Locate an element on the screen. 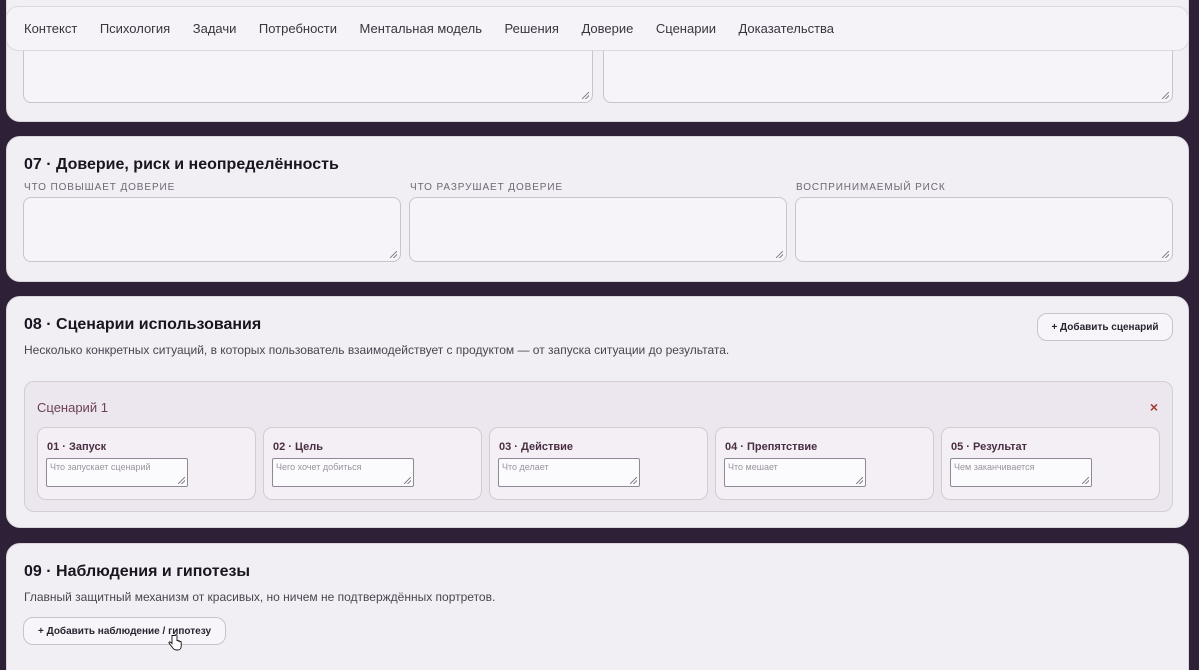 This screenshot has height=670, width=1199. nav-item-needs: Потребности is located at coordinates (298, 28).